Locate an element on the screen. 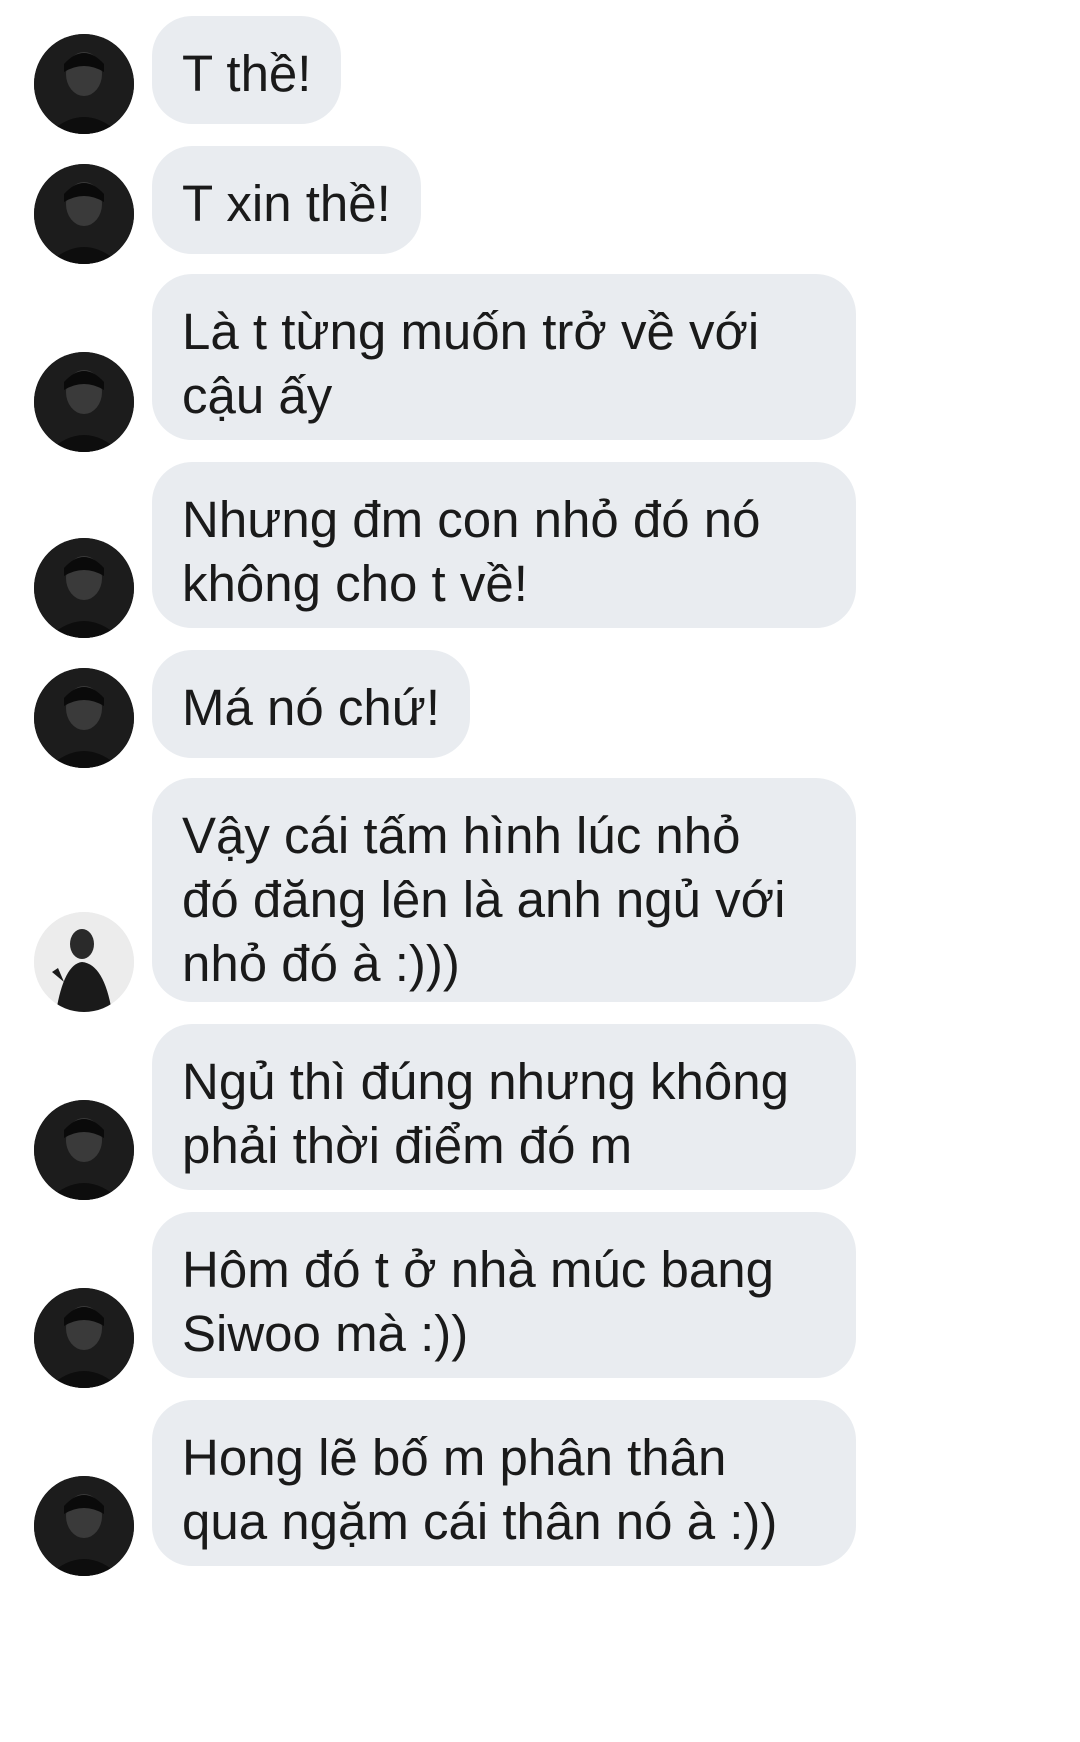  message-bubble: Hôm đó t ở nhà múc bang Siwoo mà :)) is located at coordinates (504, 1295).